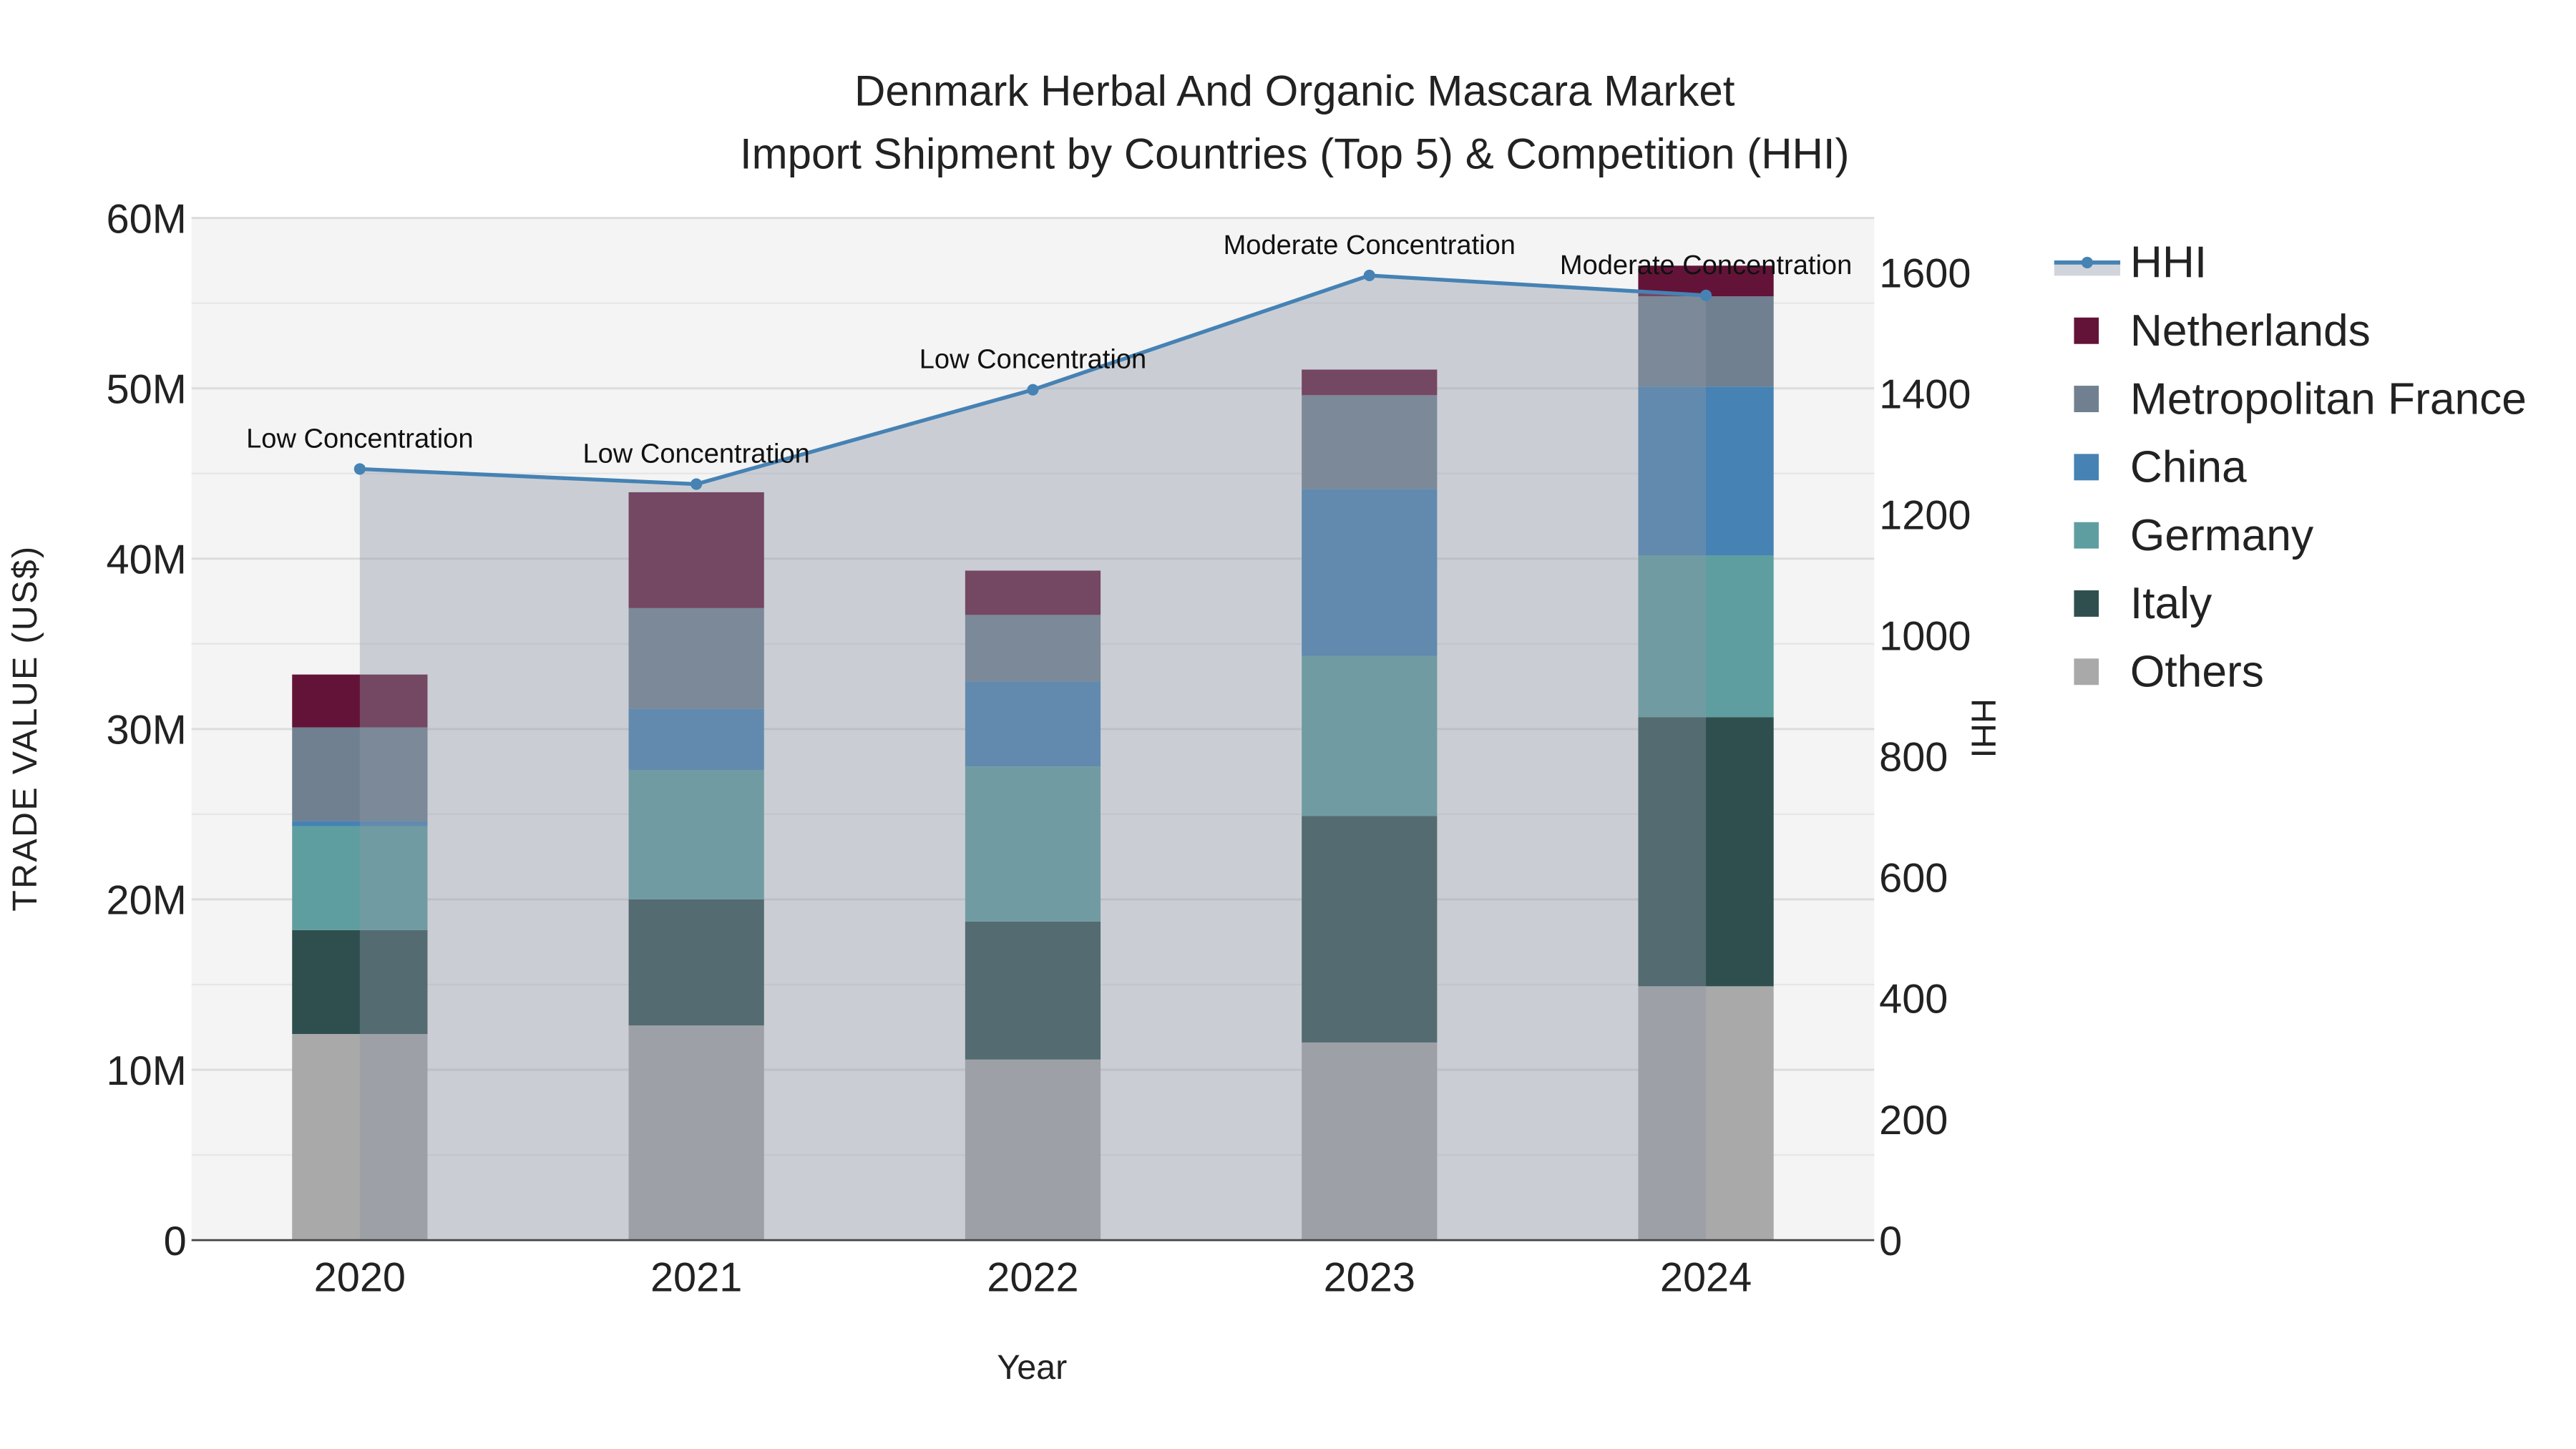 Image resolution: width=2576 pixels, height=1449 pixels. What do you see at coordinates (147, 560) in the screenshot?
I see `y-tick-label: 40M` at bounding box center [147, 560].